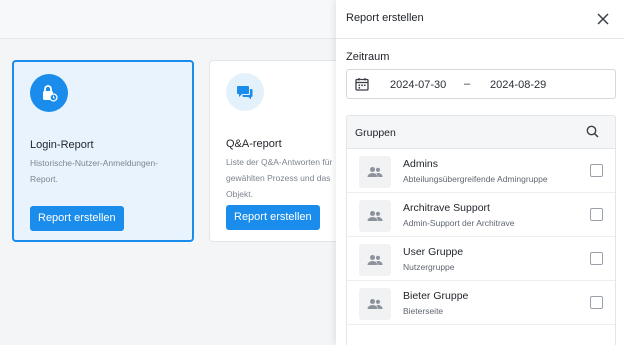 This screenshot has width=624, height=345. Describe the element at coordinates (385, 18) in the screenshot. I see `panel-title: Report erstellen` at that location.